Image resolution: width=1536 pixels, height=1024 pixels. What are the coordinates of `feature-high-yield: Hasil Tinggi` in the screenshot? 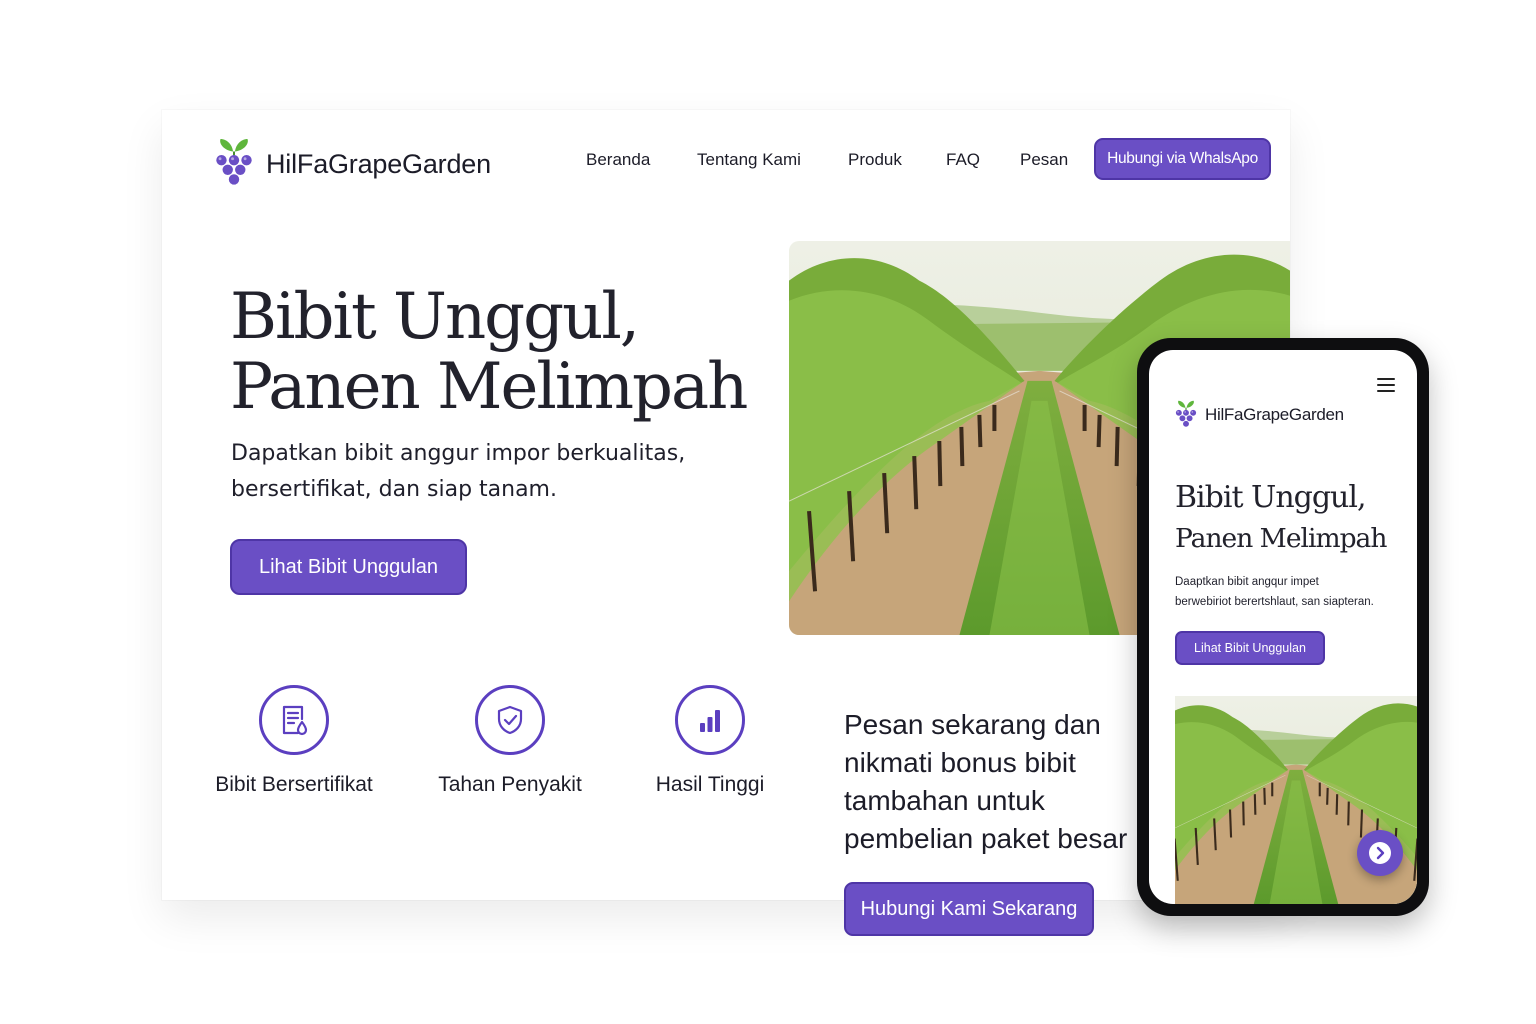 It's located at (710, 741).